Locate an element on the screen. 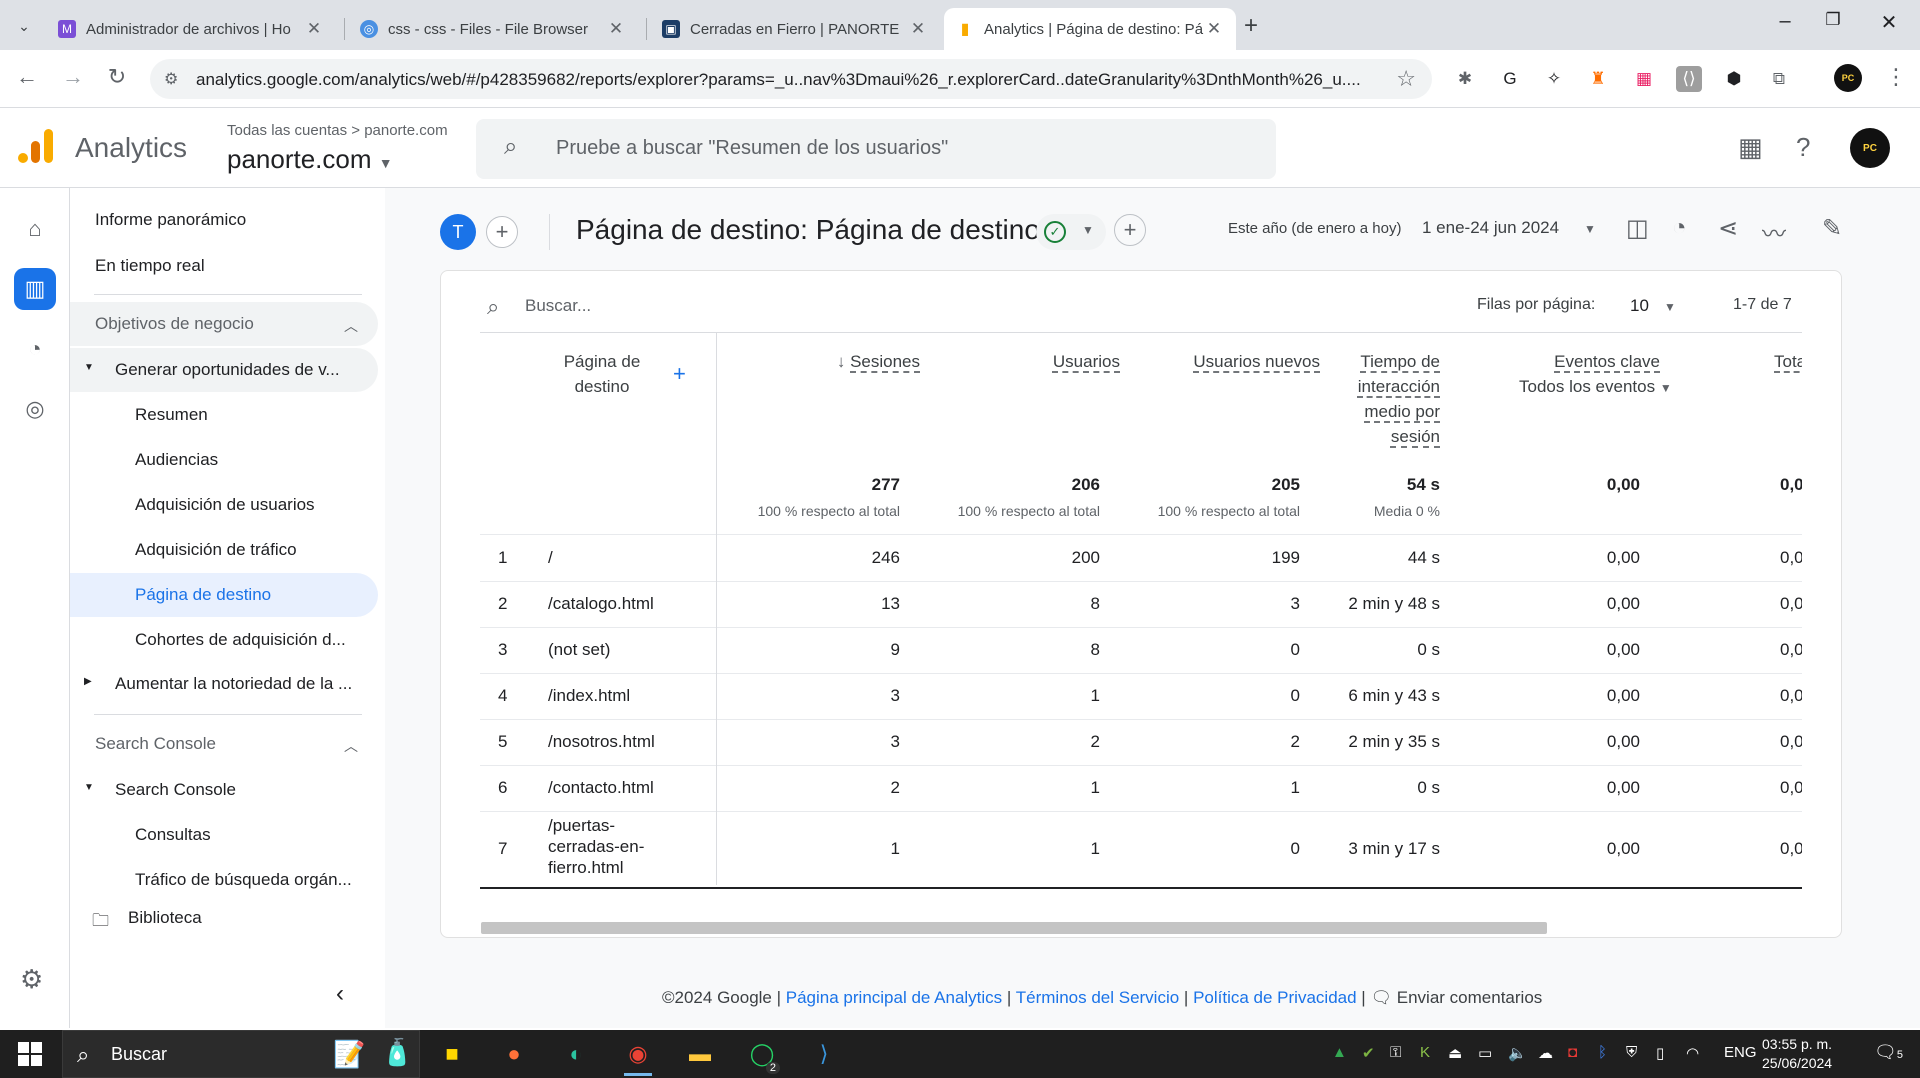  extension-fox-icon: ♜ is located at coordinates (1598, 79).